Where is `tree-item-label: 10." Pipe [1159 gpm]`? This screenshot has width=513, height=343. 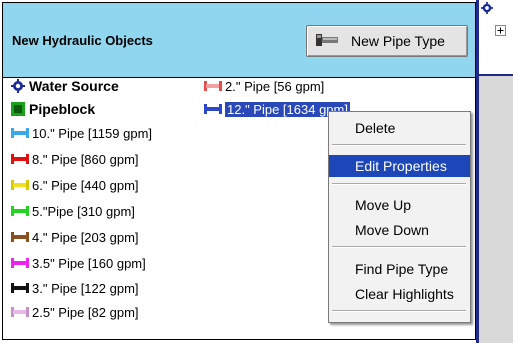
tree-item-label: 10." Pipe [1159 gpm] is located at coordinates (92, 133).